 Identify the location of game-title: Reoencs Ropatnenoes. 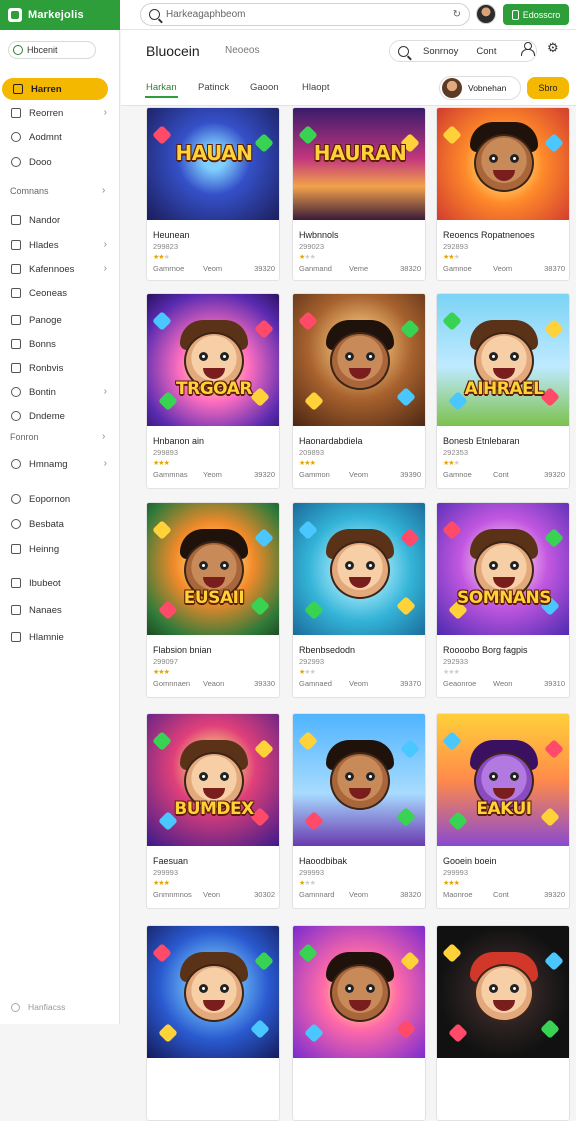
(489, 235).